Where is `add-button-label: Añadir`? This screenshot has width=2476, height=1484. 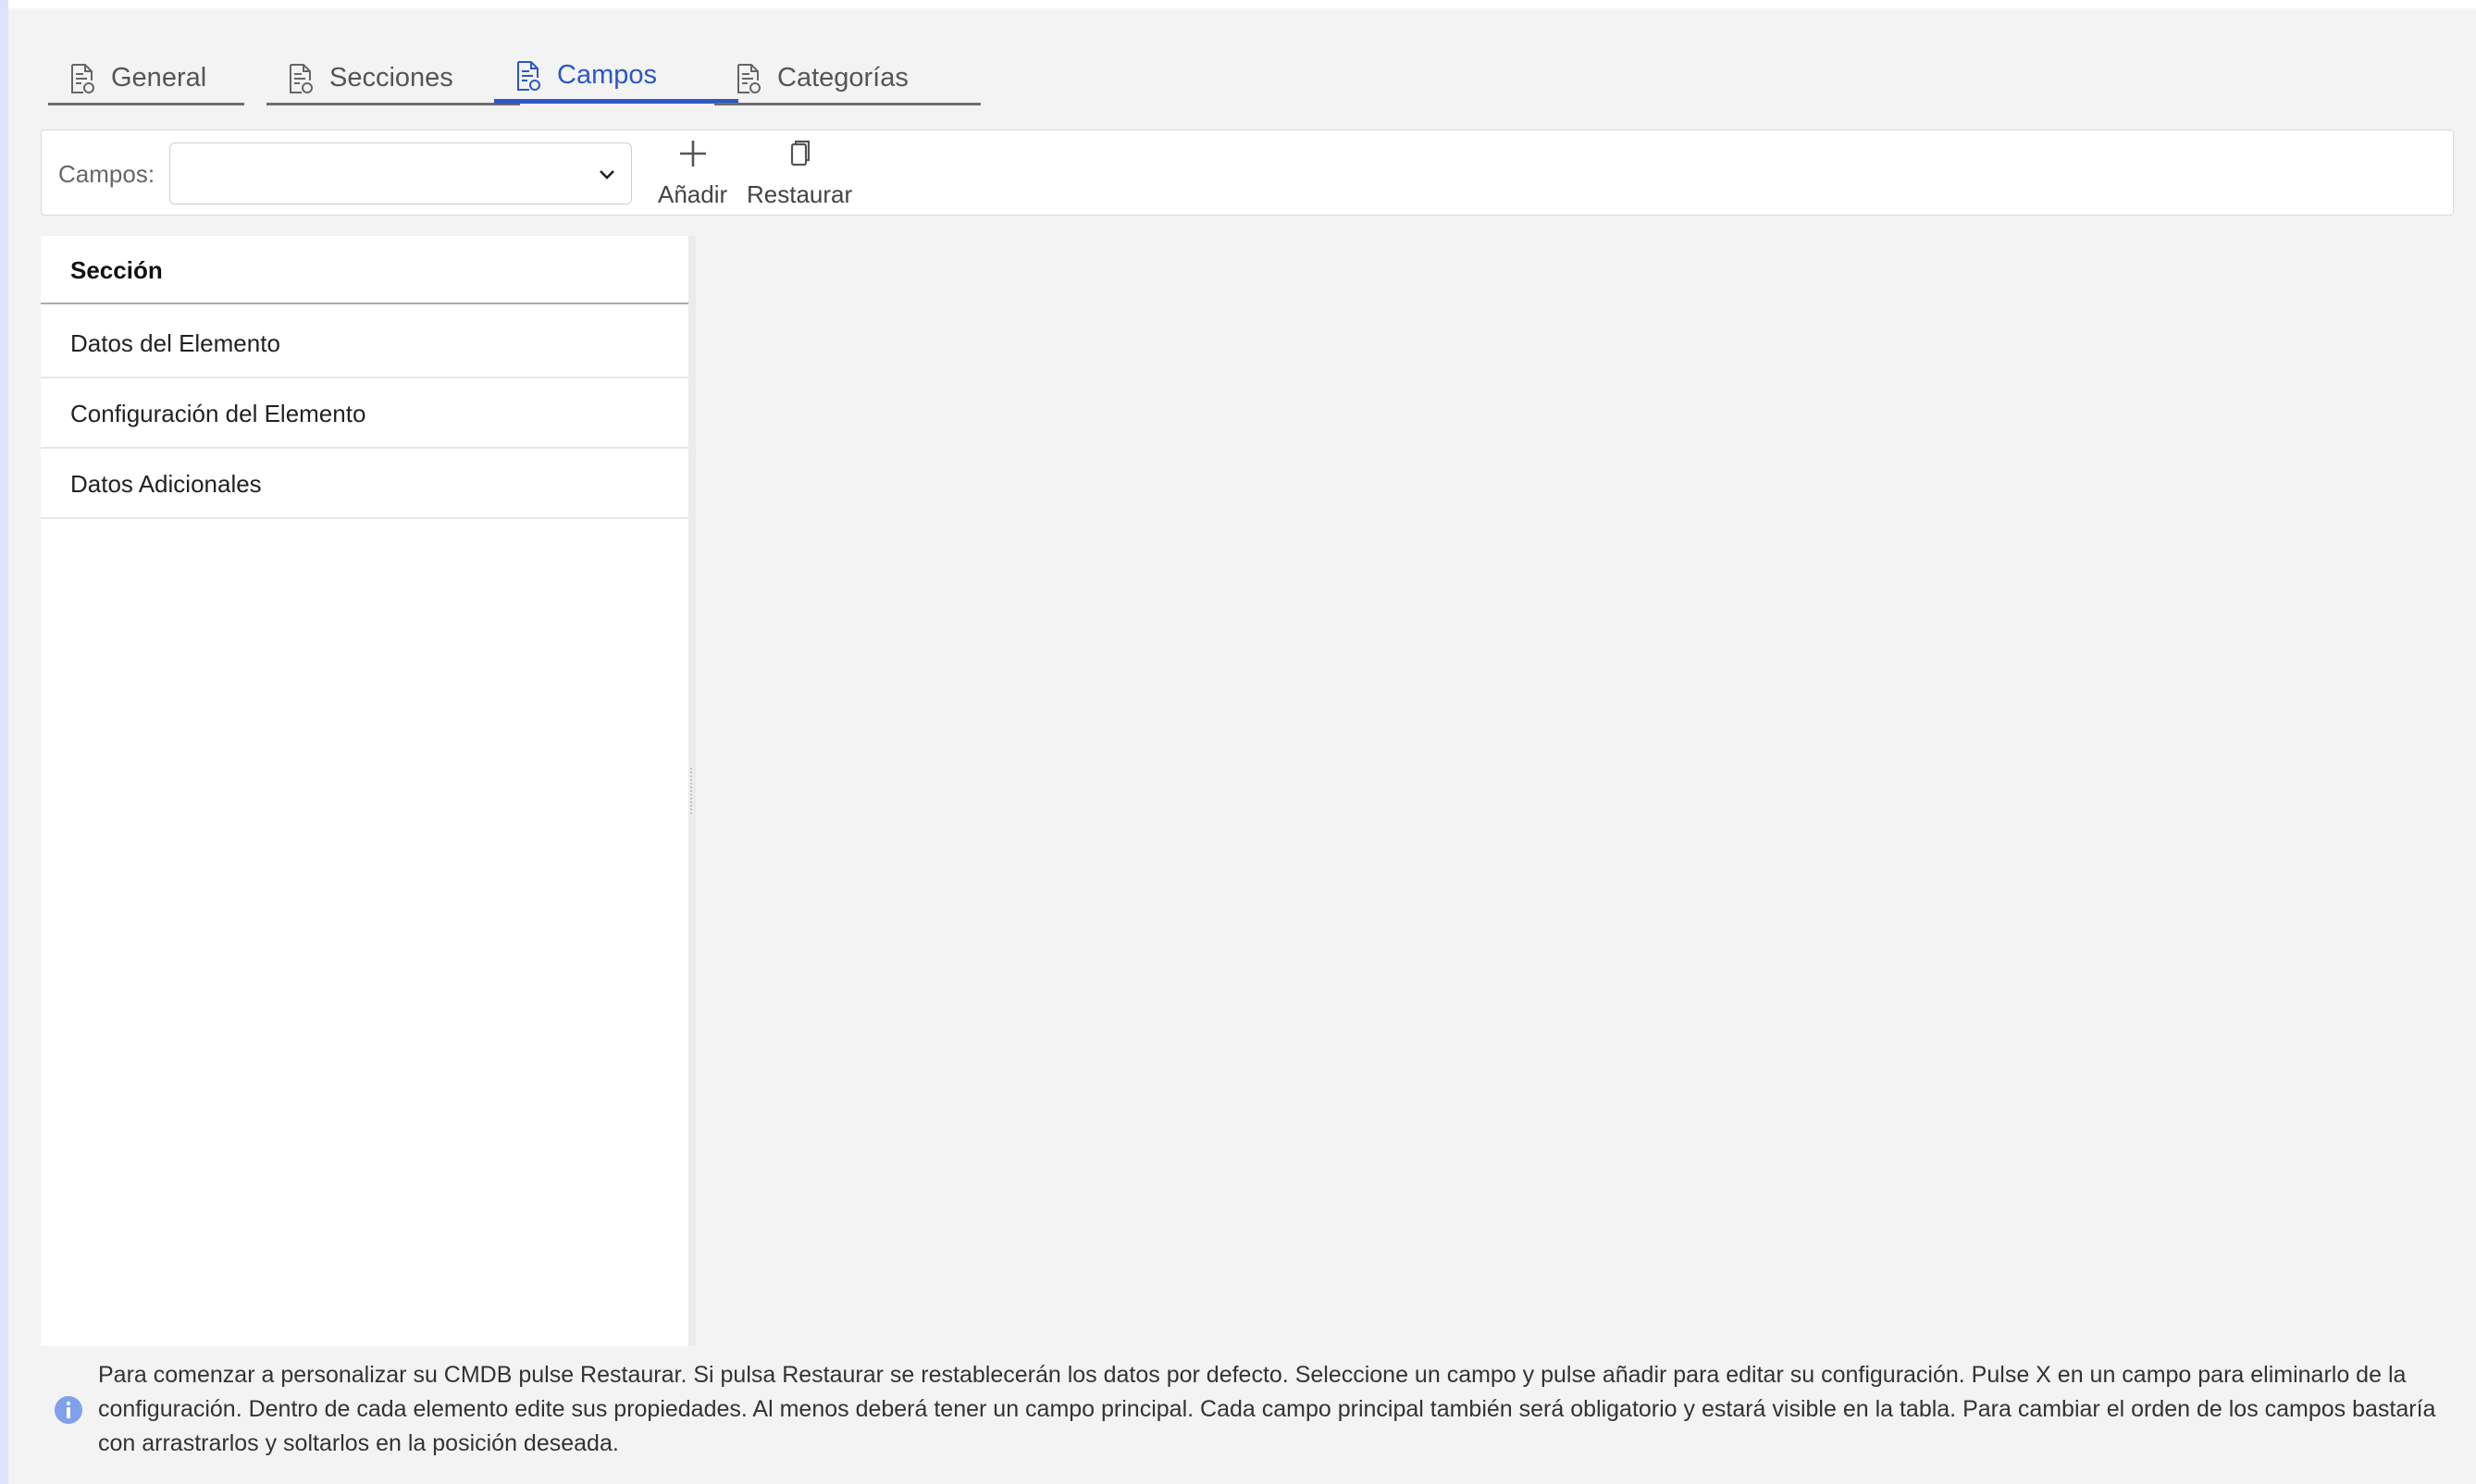
add-button-label: Añadir is located at coordinates (693, 194).